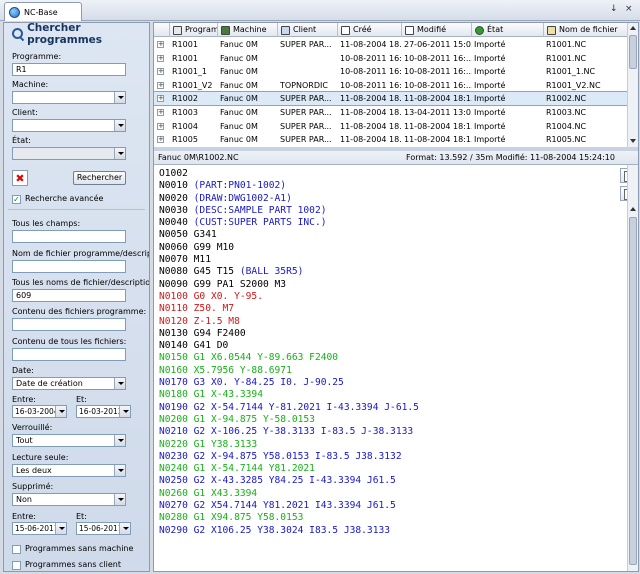 This screenshot has height=574, width=640. I want to click on programme-input: R1, so click(69, 69).